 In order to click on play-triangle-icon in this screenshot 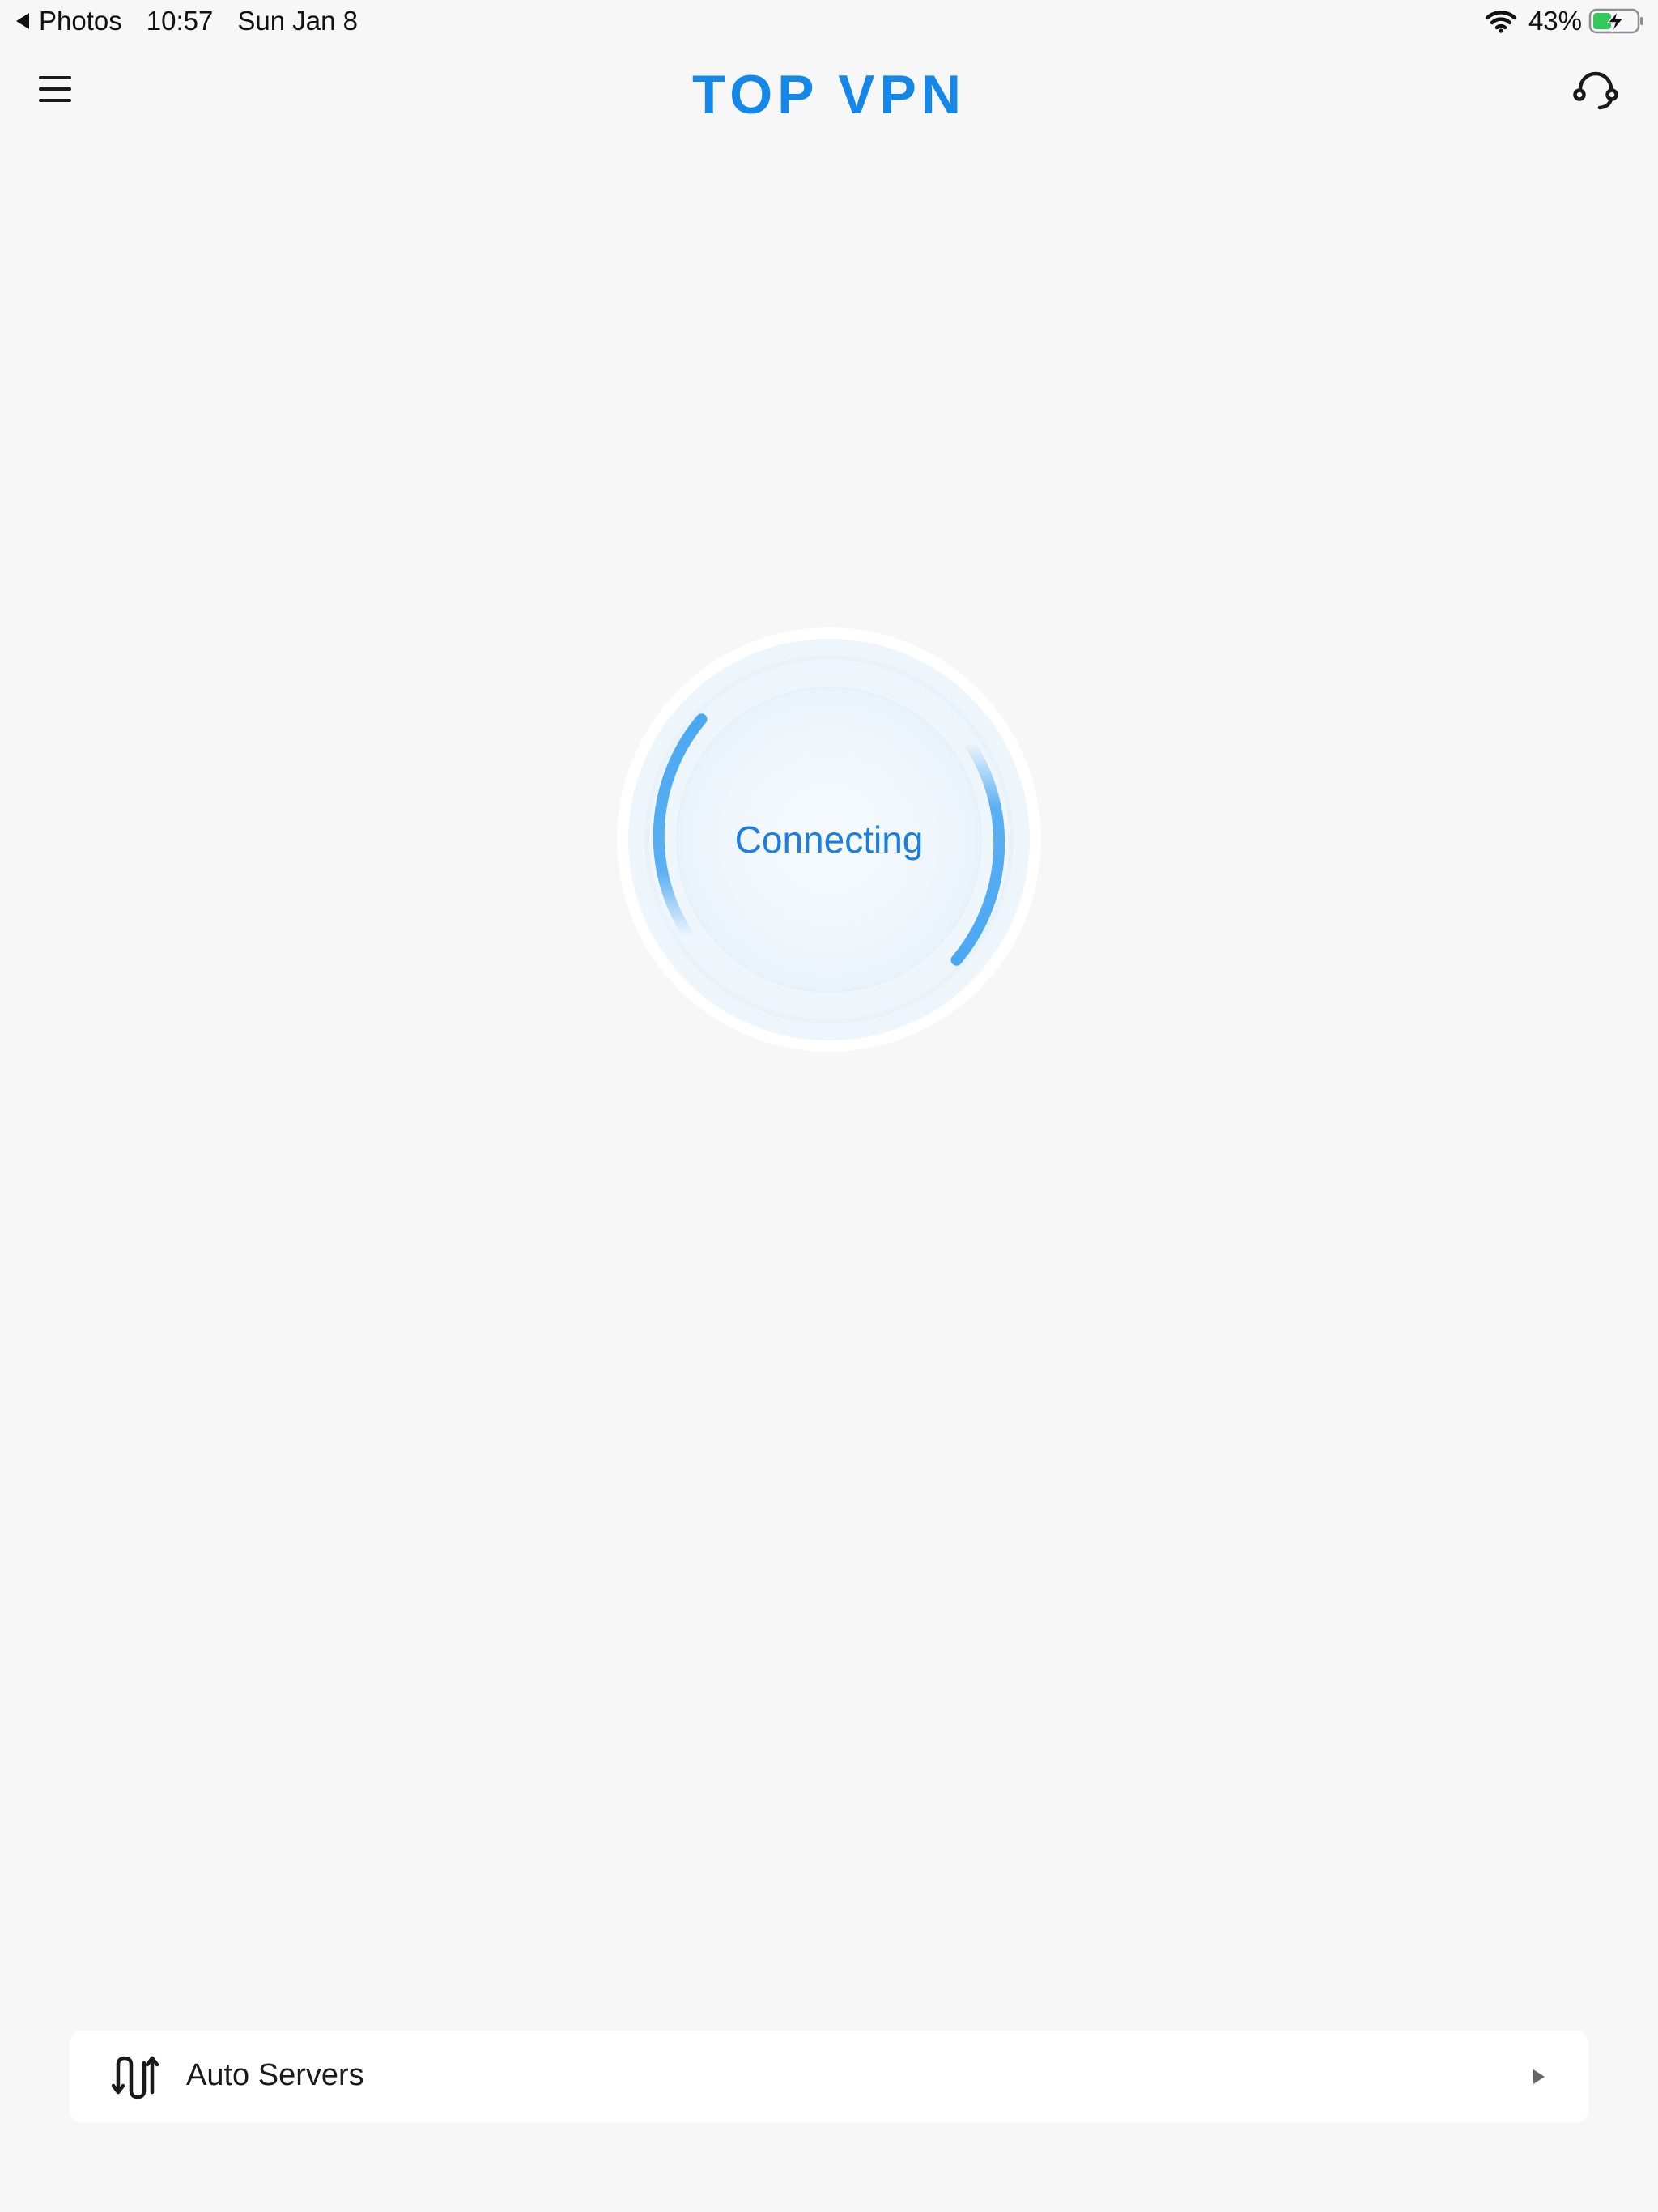, I will do `click(1539, 2077)`.